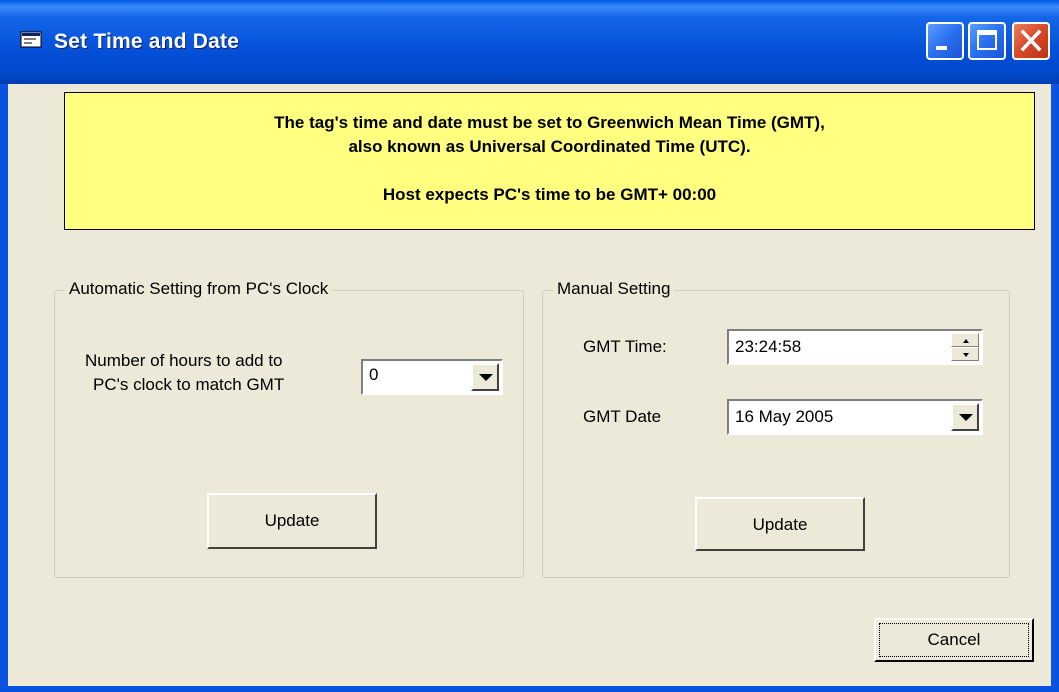  What do you see at coordinates (31, 39) in the screenshot?
I see `app-icon` at bounding box center [31, 39].